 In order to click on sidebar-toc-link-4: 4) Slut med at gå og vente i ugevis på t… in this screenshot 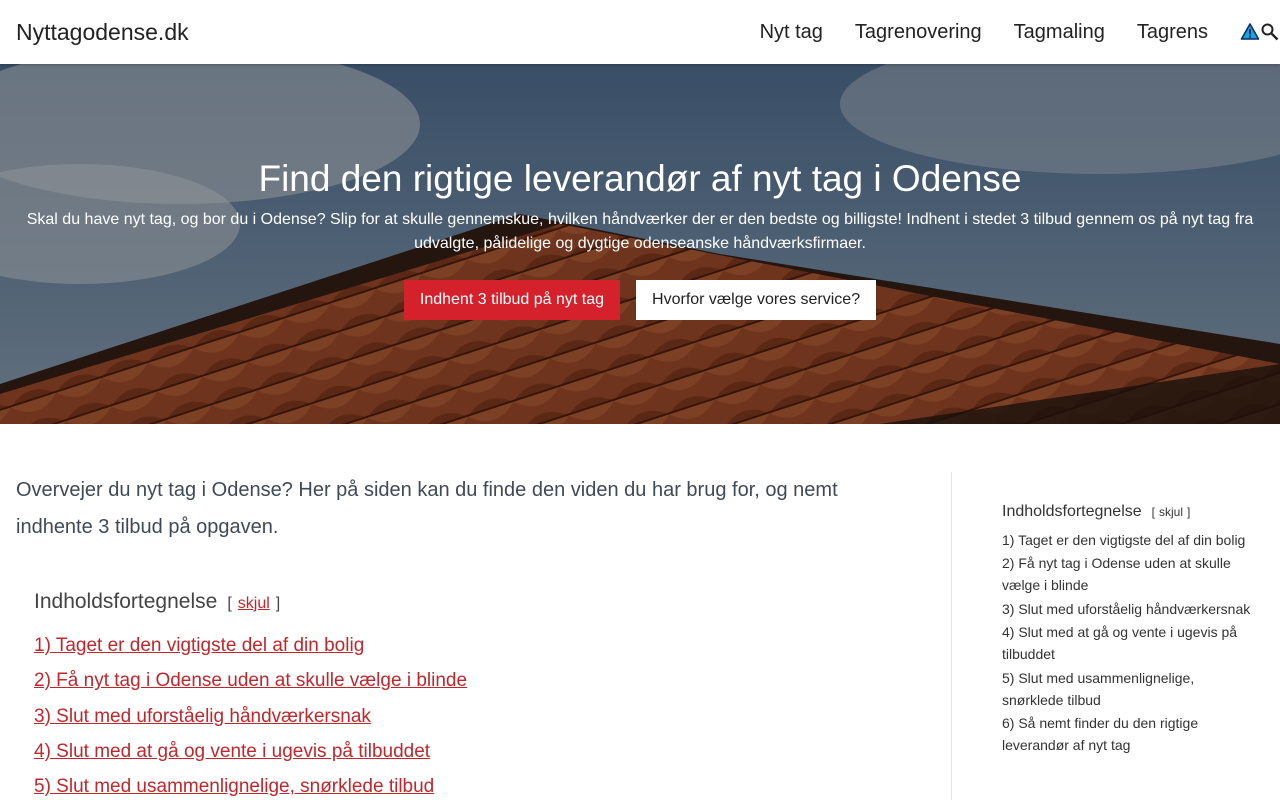, I will do `click(1119, 643)`.